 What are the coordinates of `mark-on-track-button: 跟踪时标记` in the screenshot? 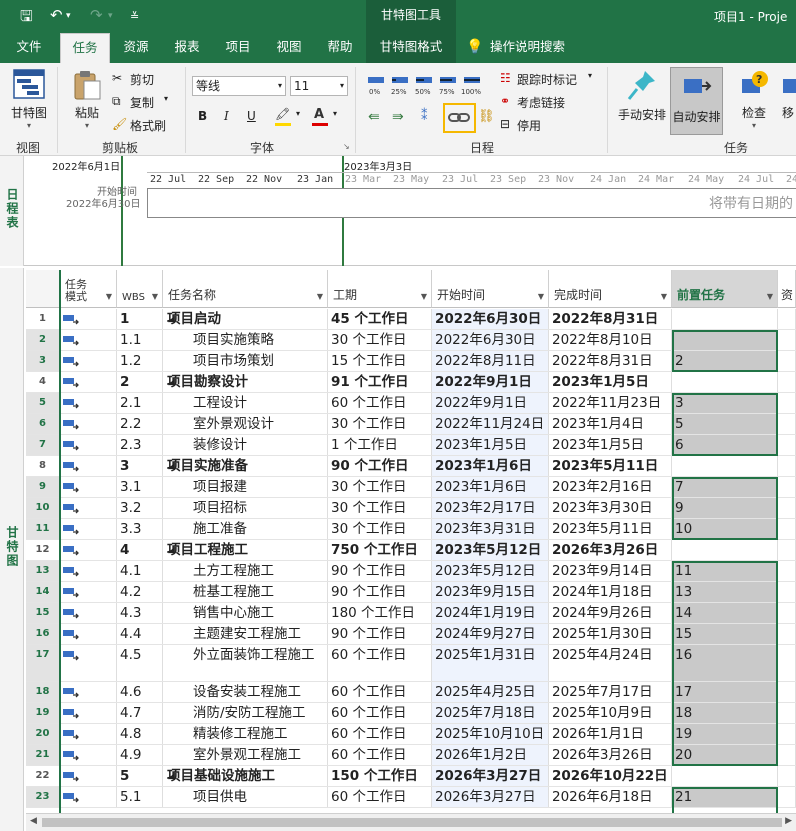 It's located at (547, 79).